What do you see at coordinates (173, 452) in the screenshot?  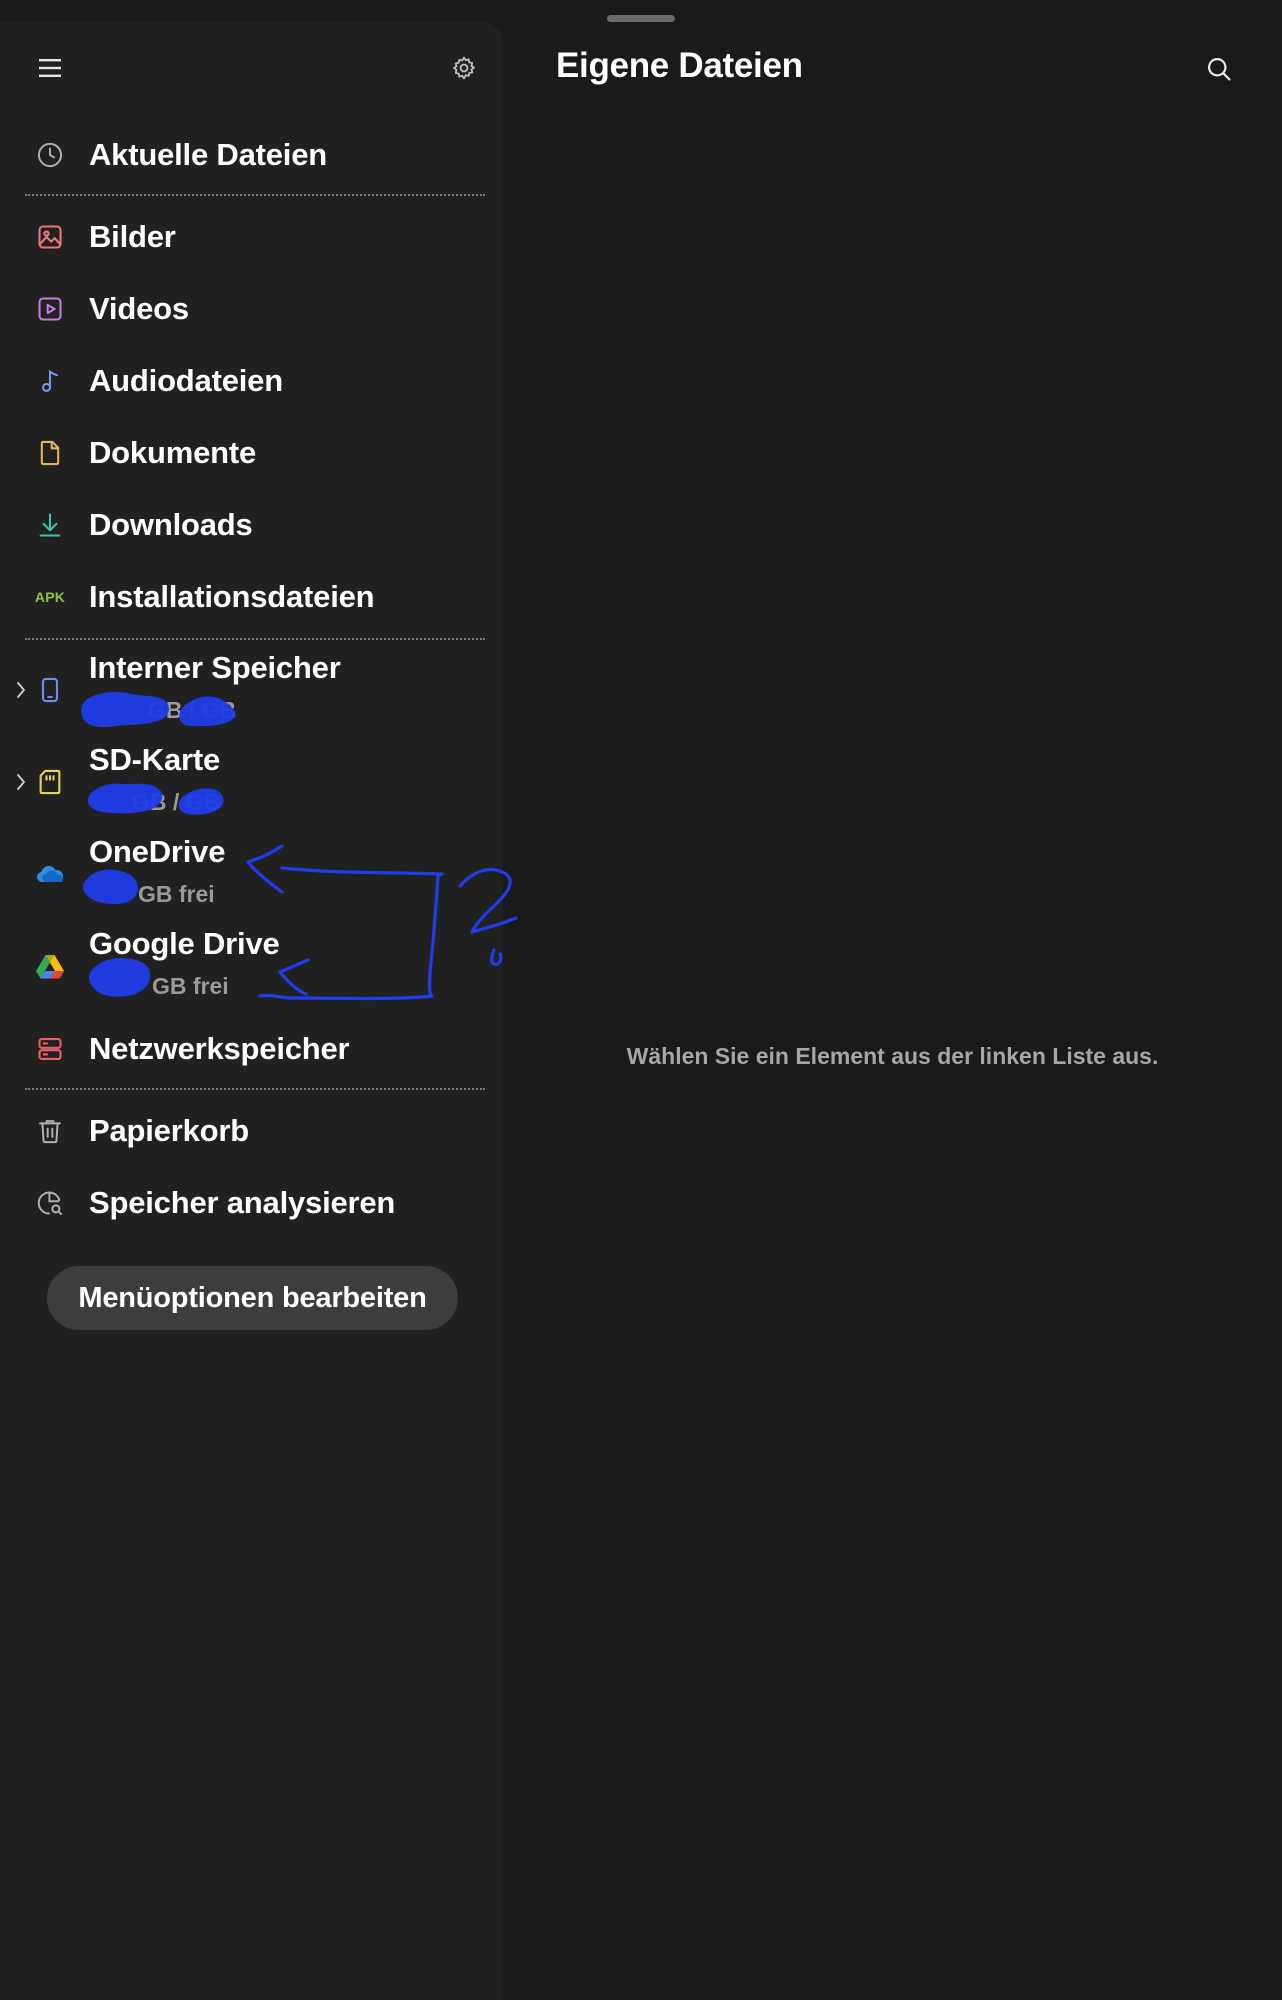 I see `nav-item-label: Dokumente` at bounding box center [173, 452].